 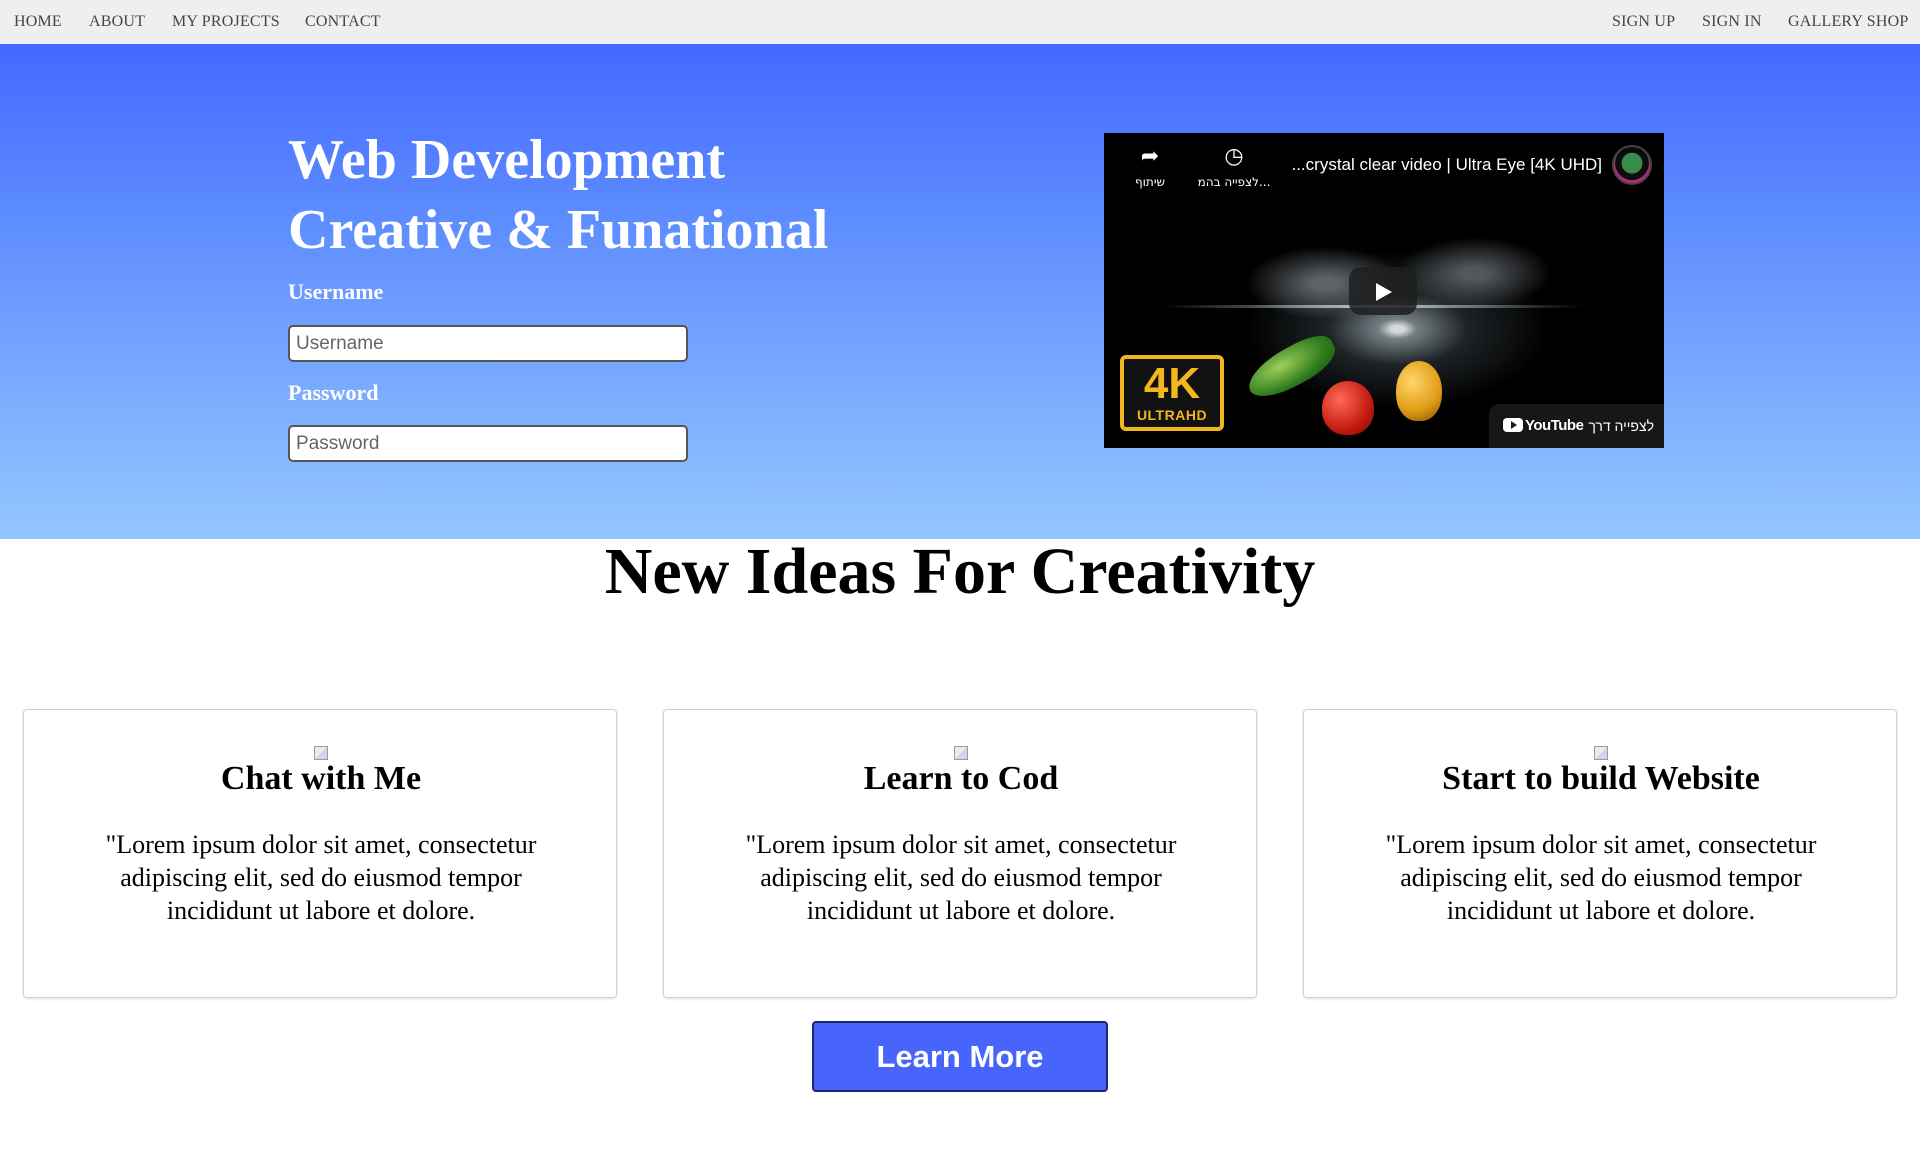 What do you see at coordinates (226, 22) in the screenshot?
I see `nav-my-projects: MY PROJECTS` at bounding box center [226, 22].